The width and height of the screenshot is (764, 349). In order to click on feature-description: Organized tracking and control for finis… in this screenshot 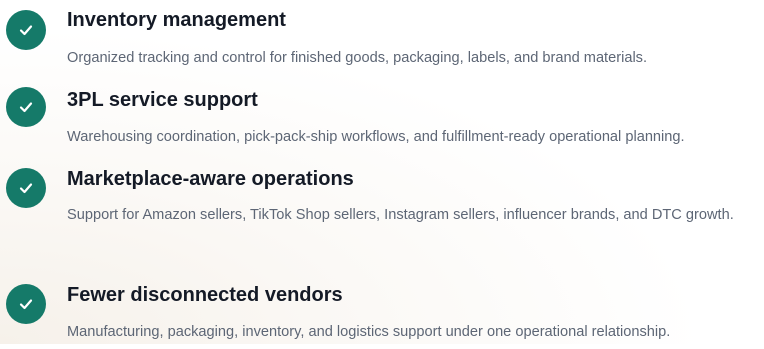, I will do `click(357, 58)`.